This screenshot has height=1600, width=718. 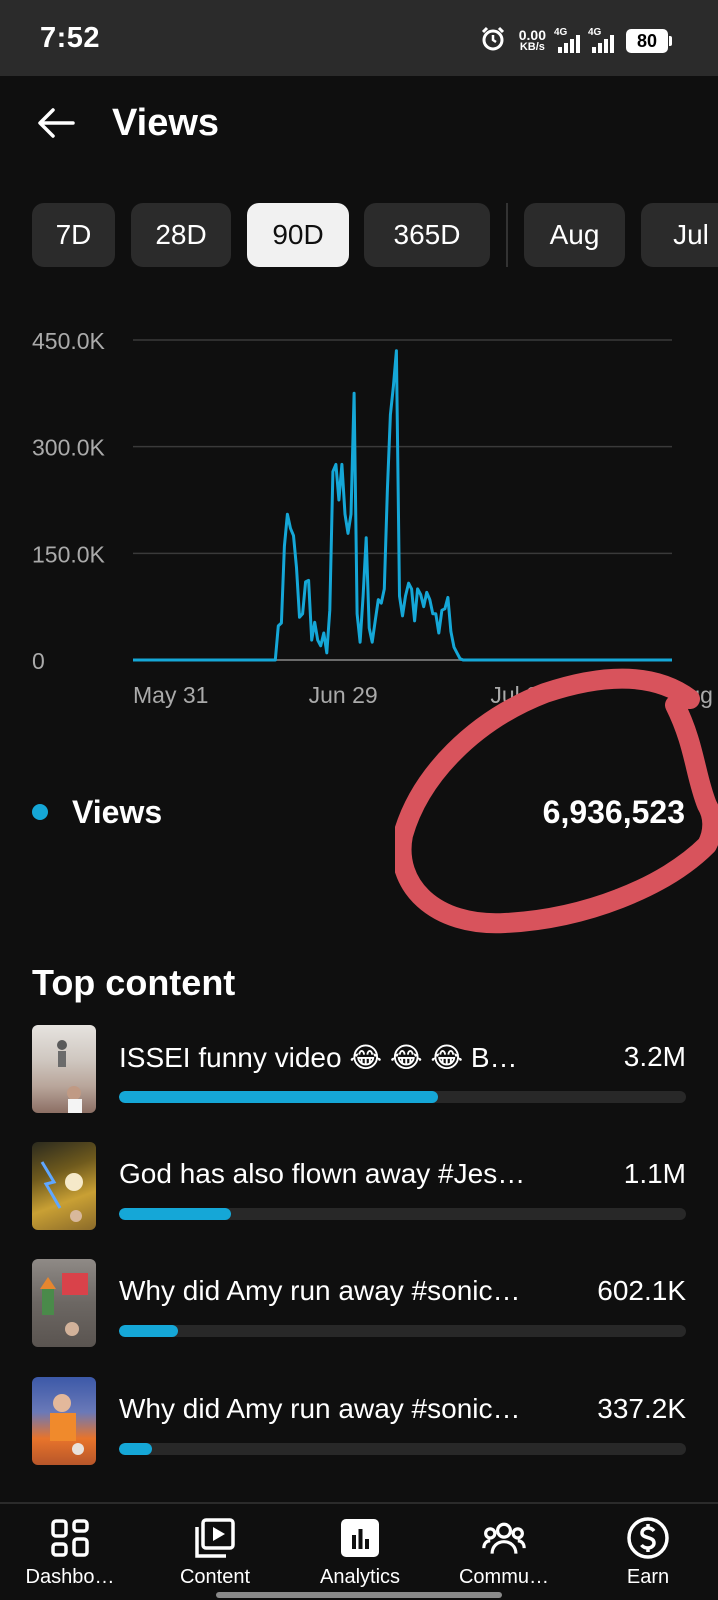 I want to click on chip-aug: Aug, so click(x=574, y=235).